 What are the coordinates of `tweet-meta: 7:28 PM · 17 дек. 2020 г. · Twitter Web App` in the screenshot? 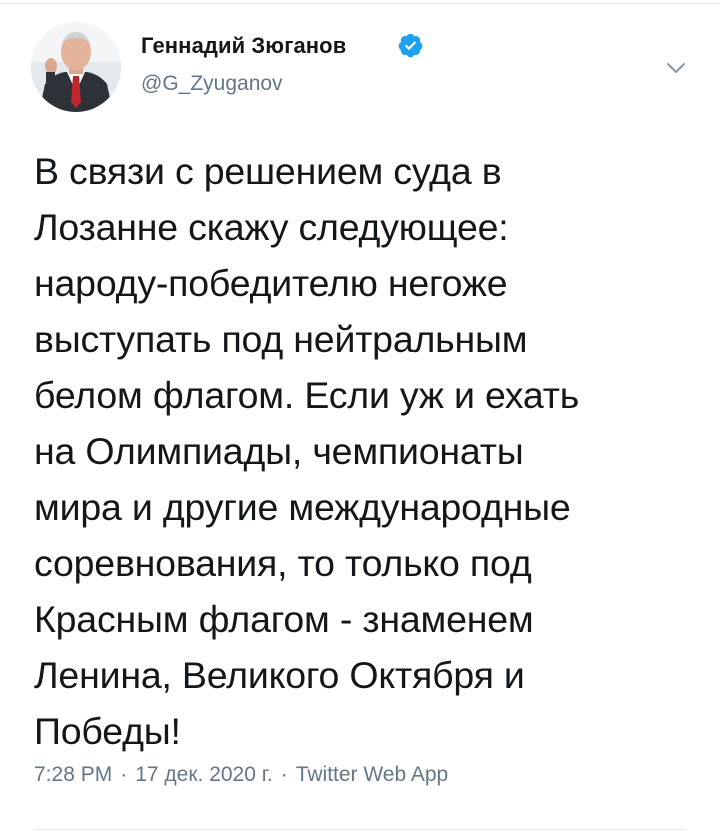 It's located at (241, 775).